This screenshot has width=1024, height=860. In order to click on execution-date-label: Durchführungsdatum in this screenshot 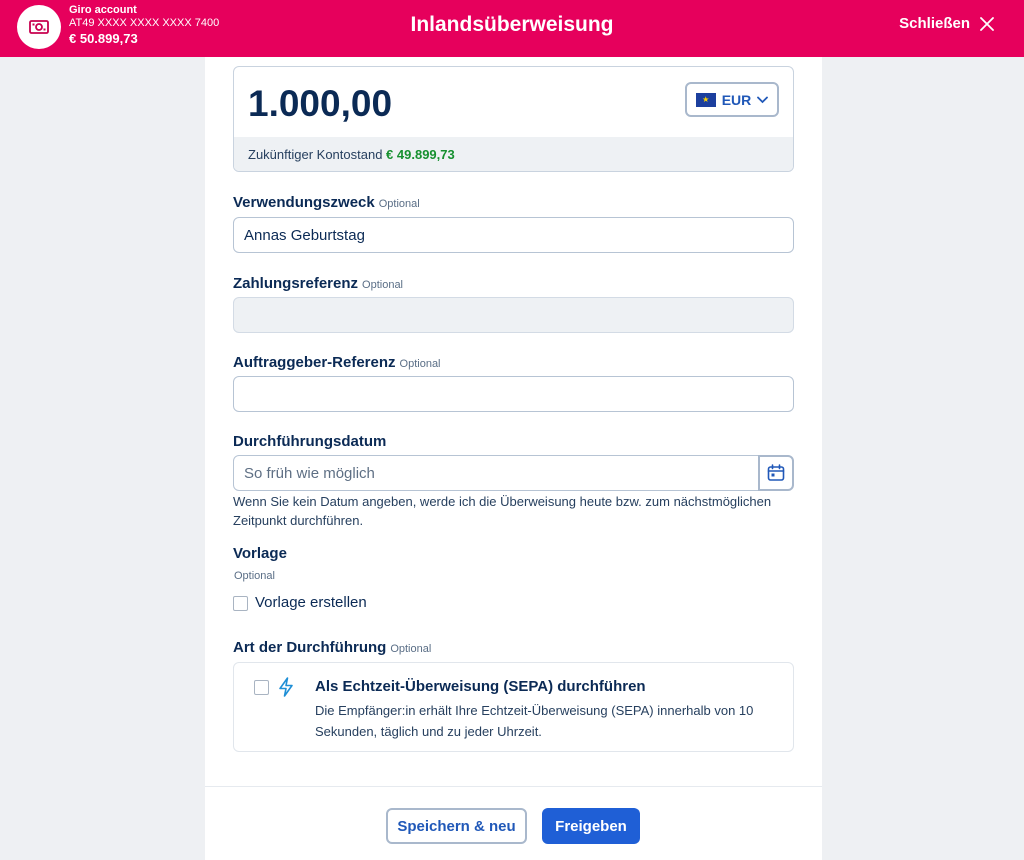, I will do `click(310, 441)`.